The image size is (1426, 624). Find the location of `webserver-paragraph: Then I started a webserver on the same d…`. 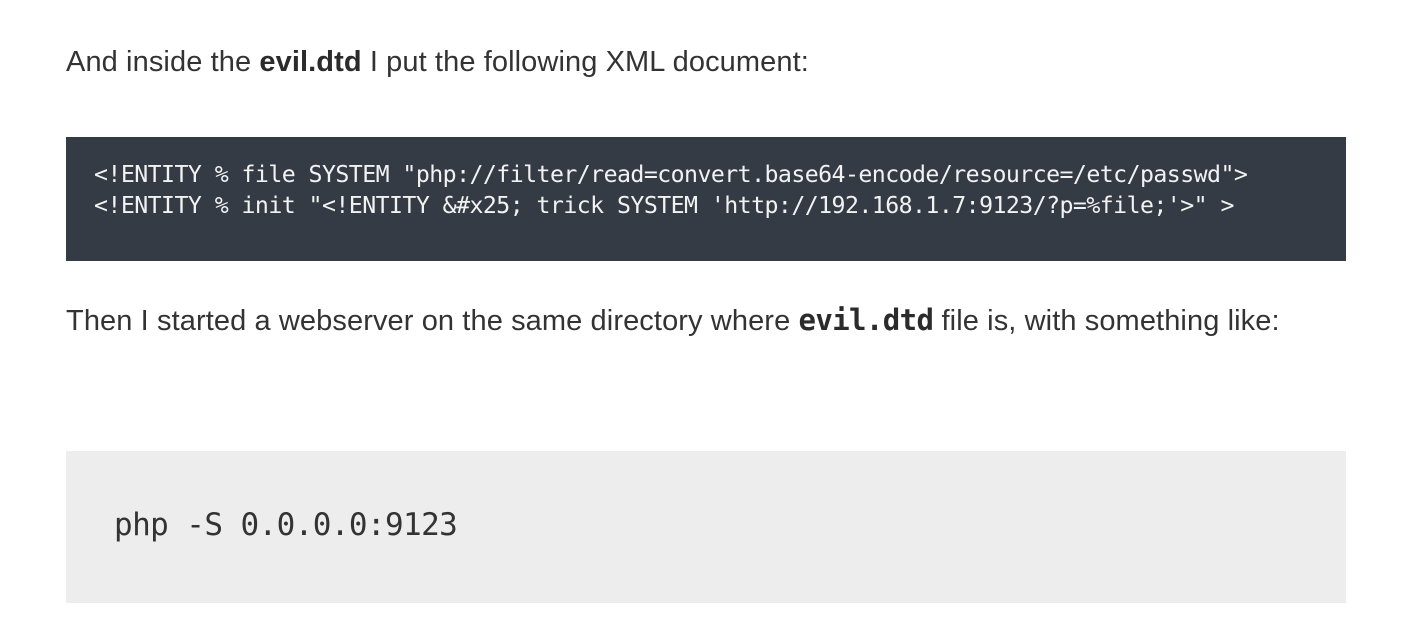

webserver-paragraph: Then I started a webserver on the same d… is located at coordinates (706, 320).